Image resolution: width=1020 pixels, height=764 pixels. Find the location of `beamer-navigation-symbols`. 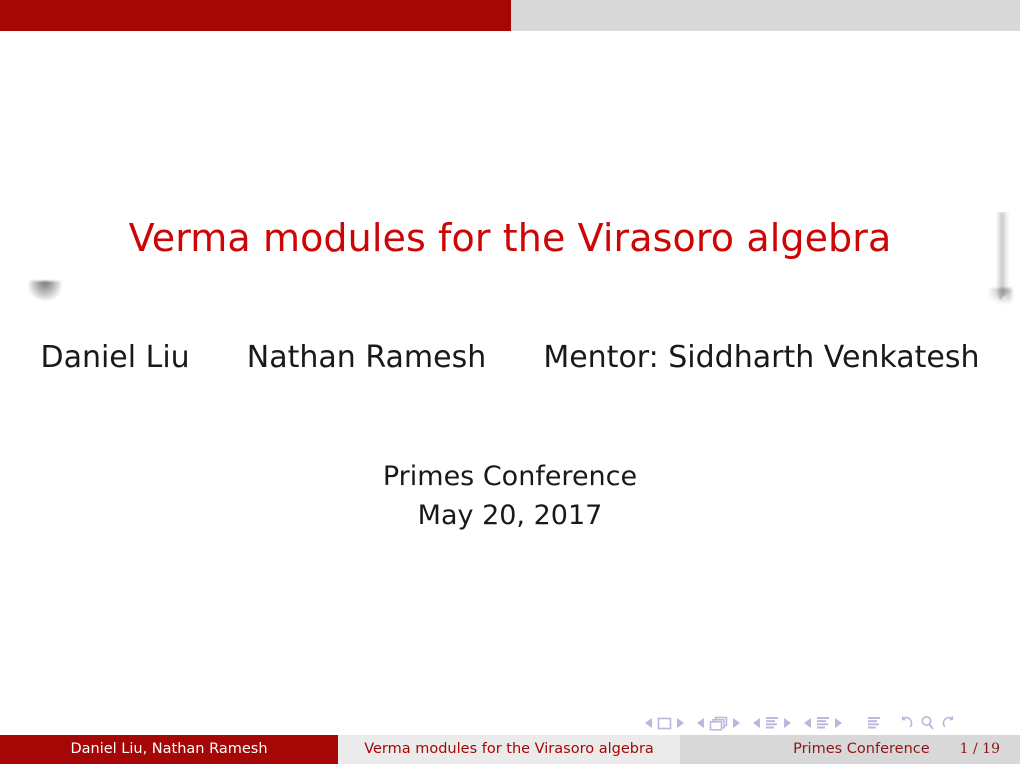

beamer-navigation-symbols is located at coordinates (831, 723).